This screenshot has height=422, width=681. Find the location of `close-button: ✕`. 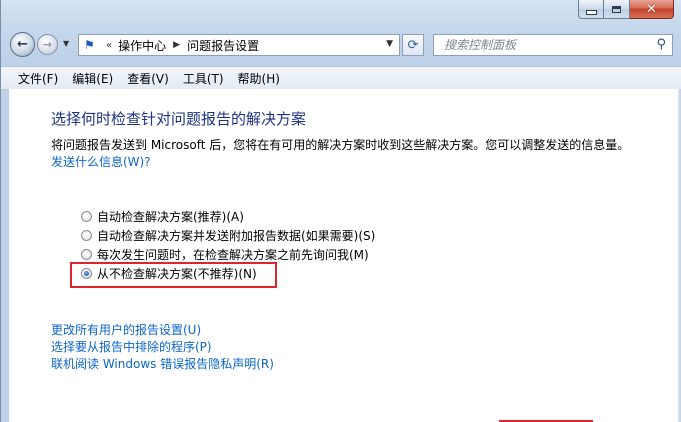

close-button: ✕ is located at coordinates (652, 9).